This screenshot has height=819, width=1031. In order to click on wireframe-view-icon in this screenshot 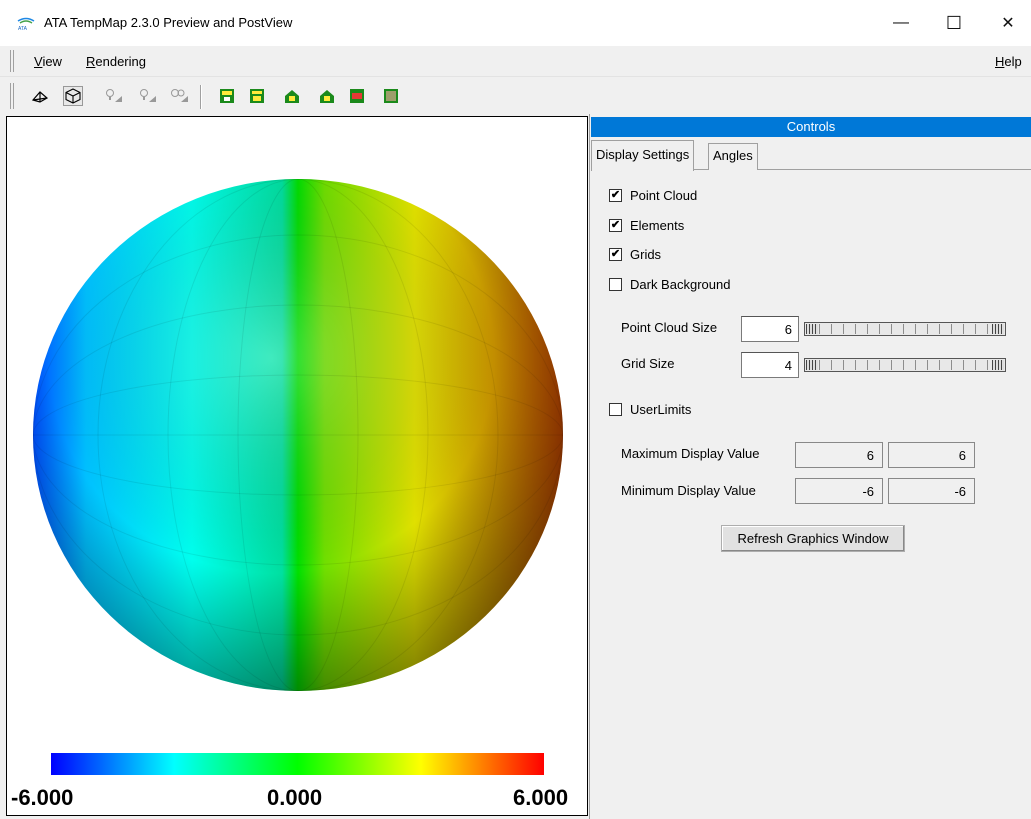, I will do `click(40, 97)`.